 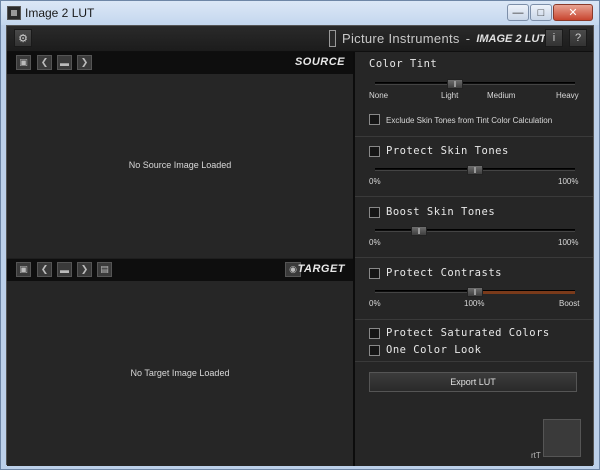 I want to click on one-color-checkbox, so click(x=374, y=350).